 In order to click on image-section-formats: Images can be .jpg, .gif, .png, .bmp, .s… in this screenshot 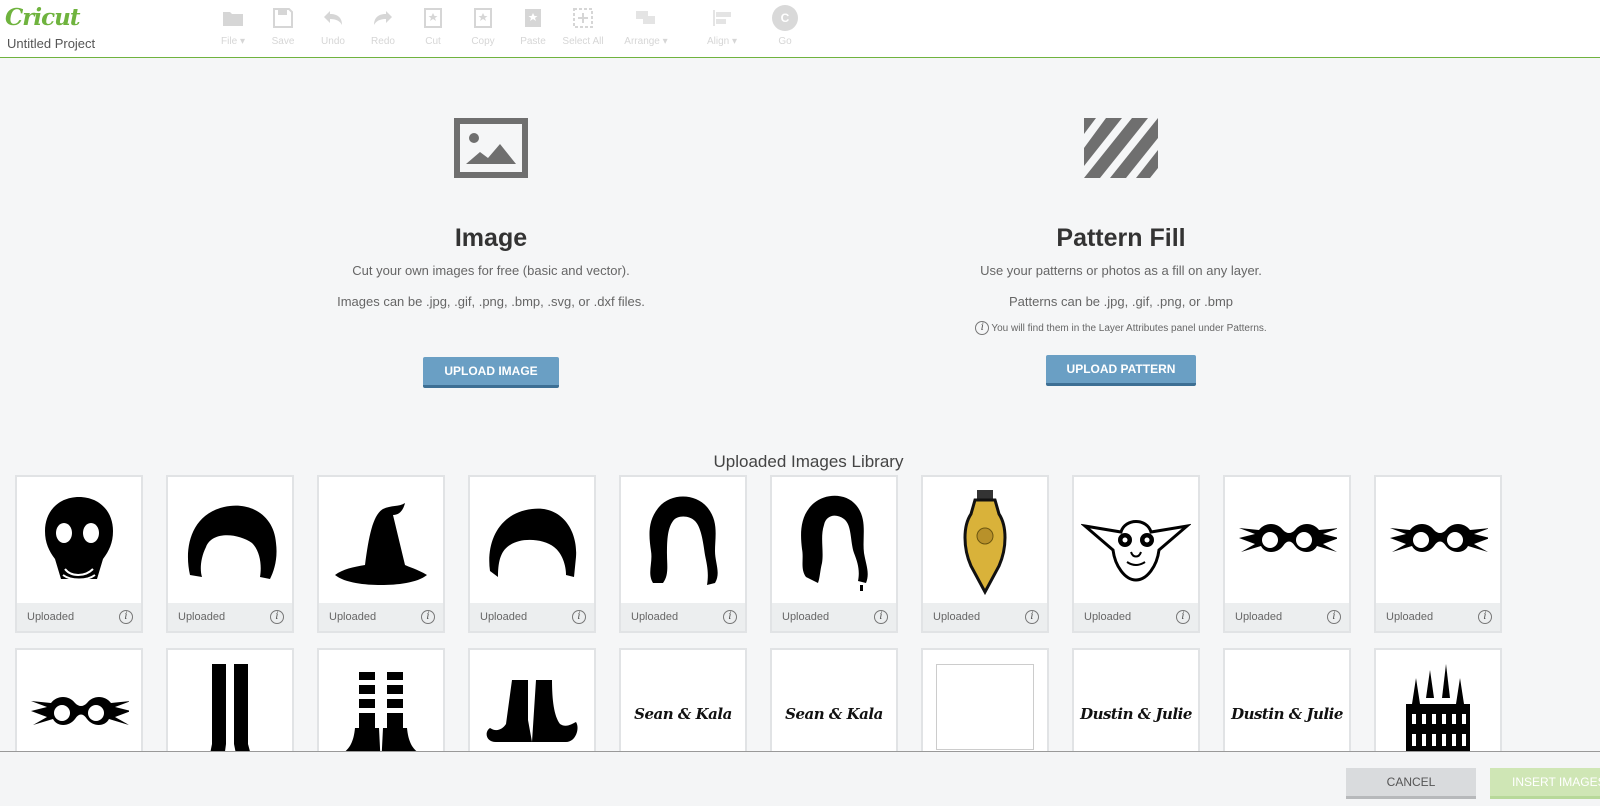, I will do `click(491, 301)`.